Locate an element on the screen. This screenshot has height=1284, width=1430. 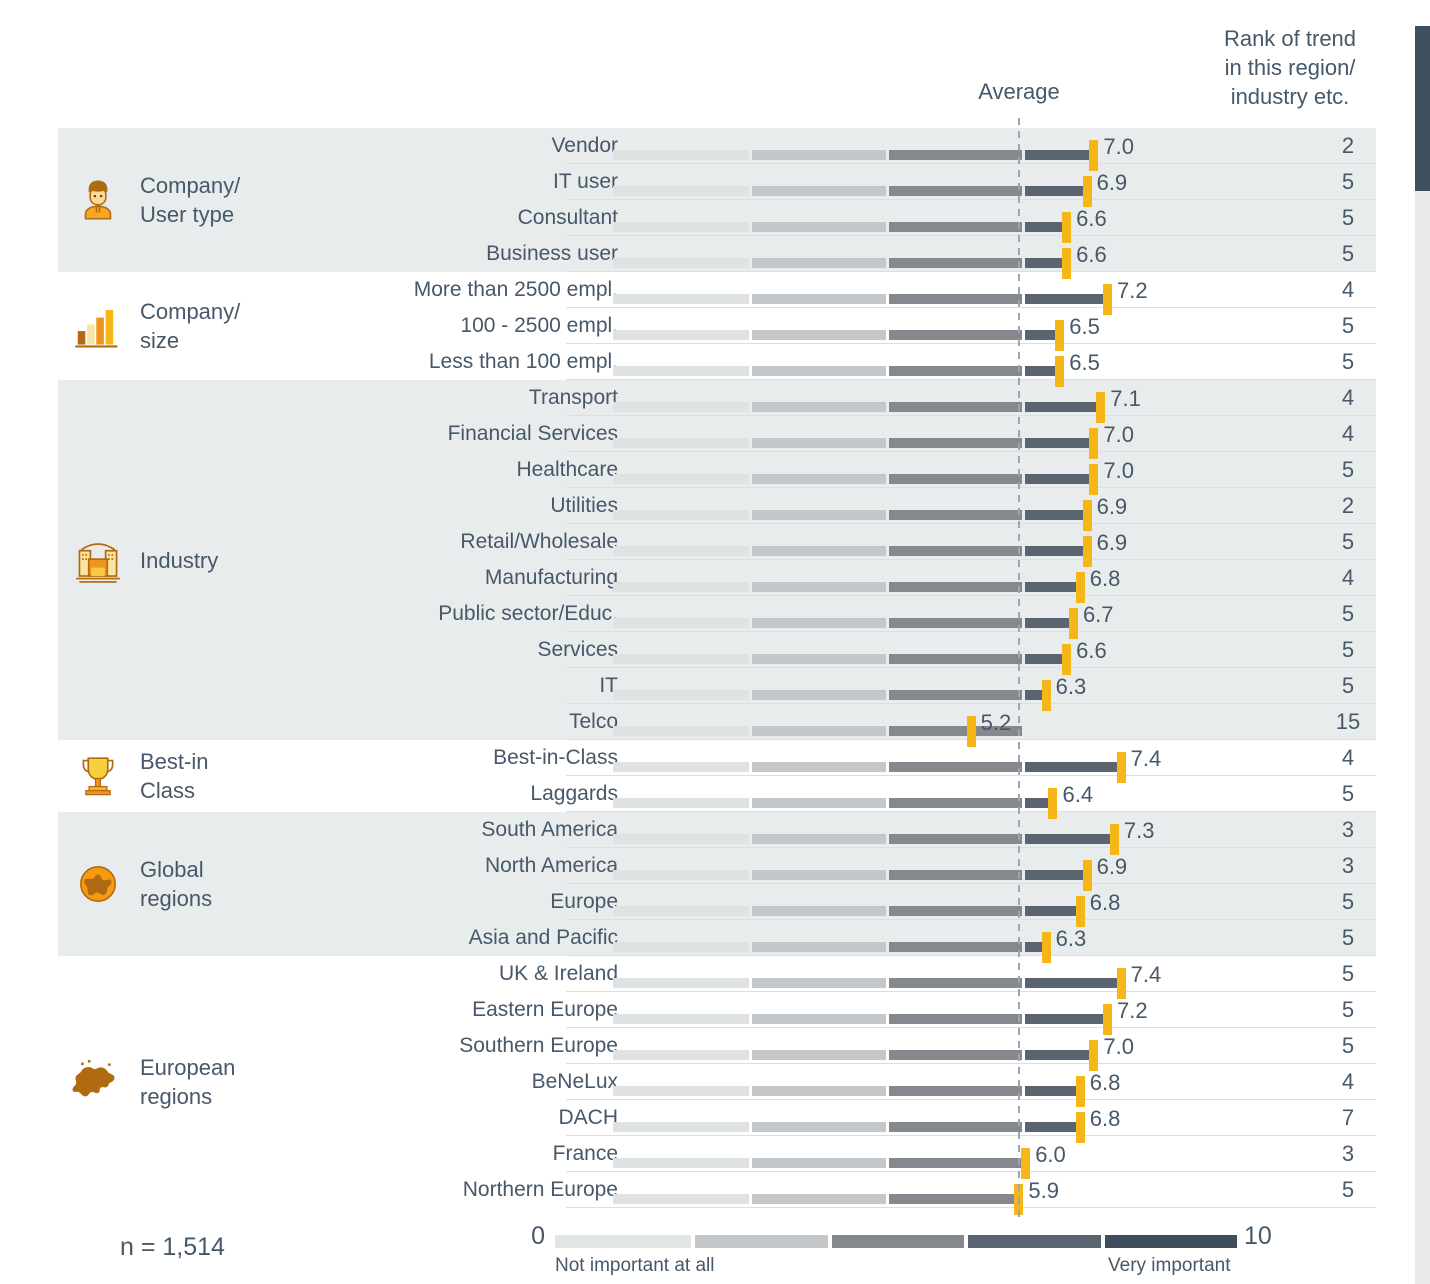
row-label: DACH is located at coordinates (588, 1117).